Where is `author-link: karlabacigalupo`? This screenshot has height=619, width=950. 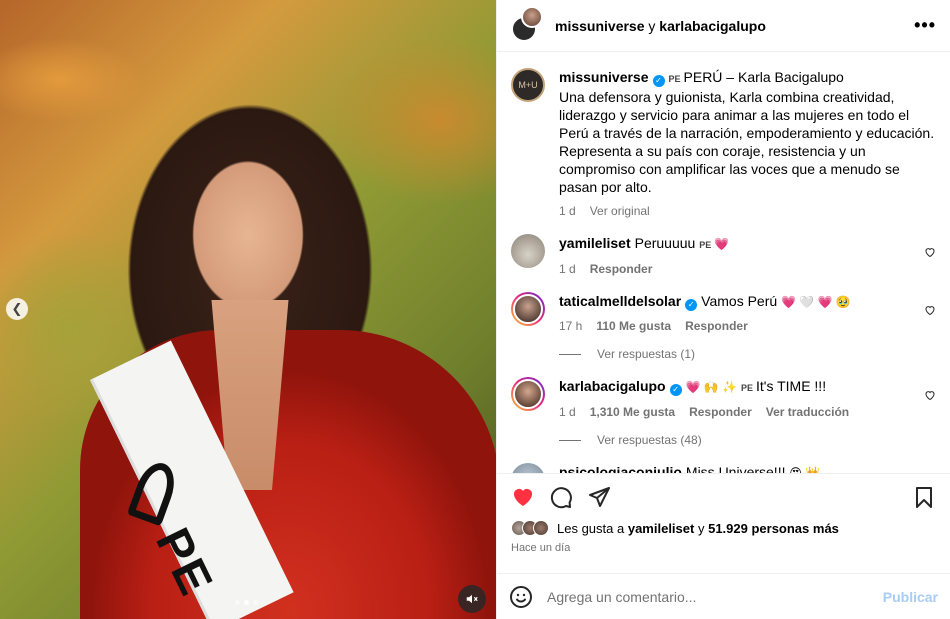 author-link: karlabacigalupo is located at coordinates (712, 26).